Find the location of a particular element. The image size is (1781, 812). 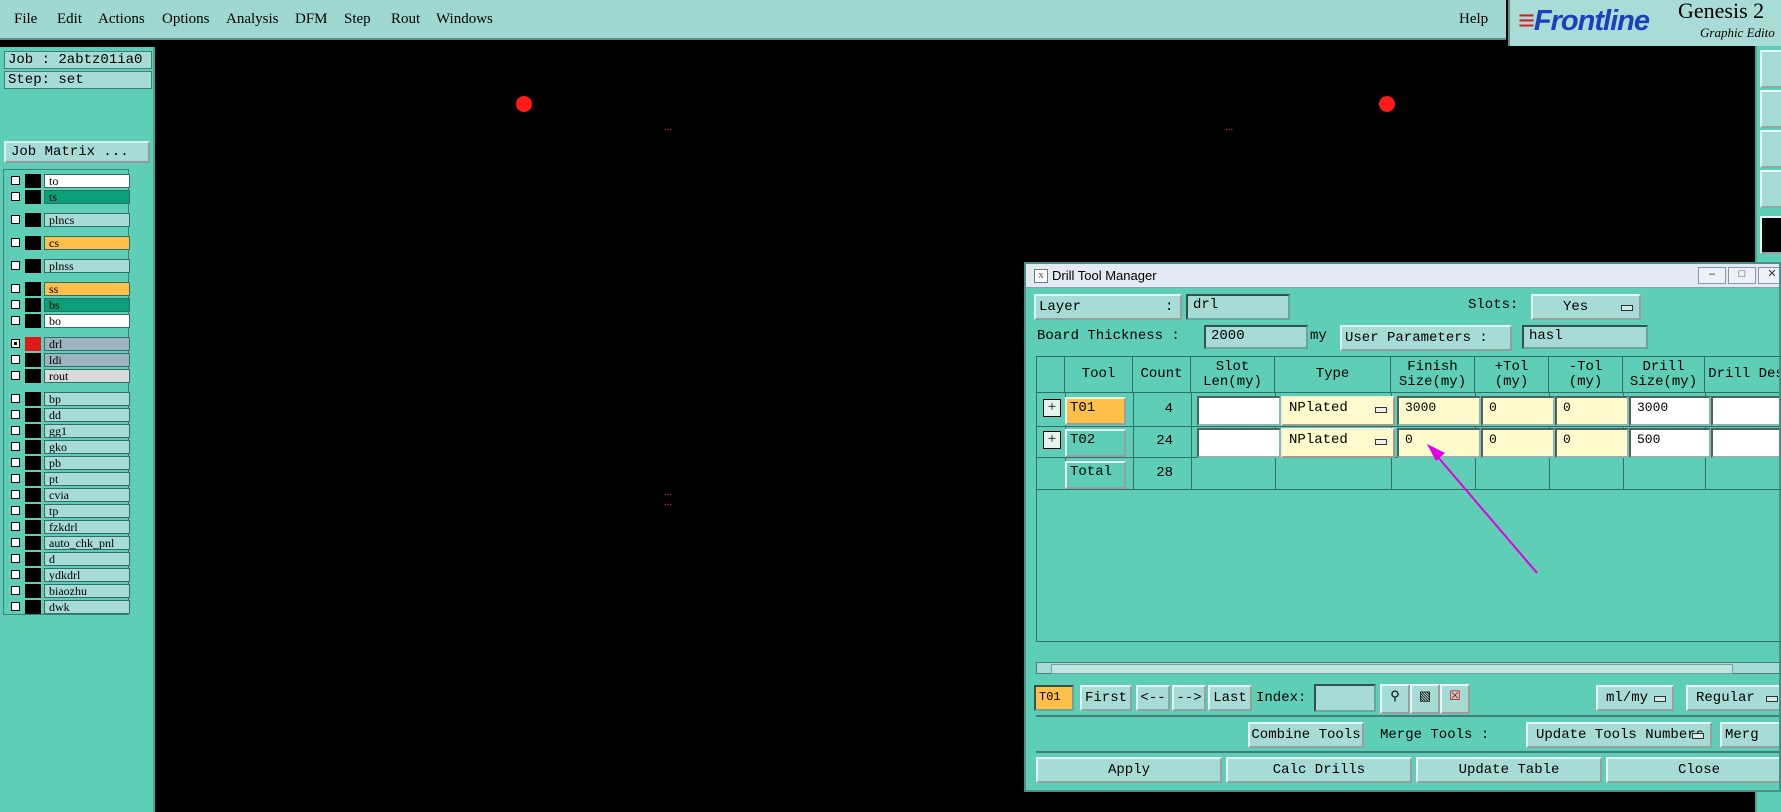

layer-name: cvia is located at coordinates (87, 495).